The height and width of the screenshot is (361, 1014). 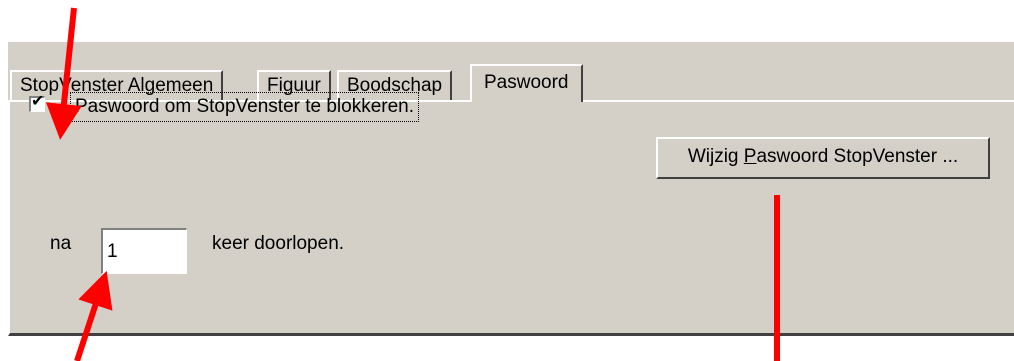 What do you see at coordinates (63, 73) in the screenshot?
I see `arrow-to-checkbox` at bounding box center [63, 73].